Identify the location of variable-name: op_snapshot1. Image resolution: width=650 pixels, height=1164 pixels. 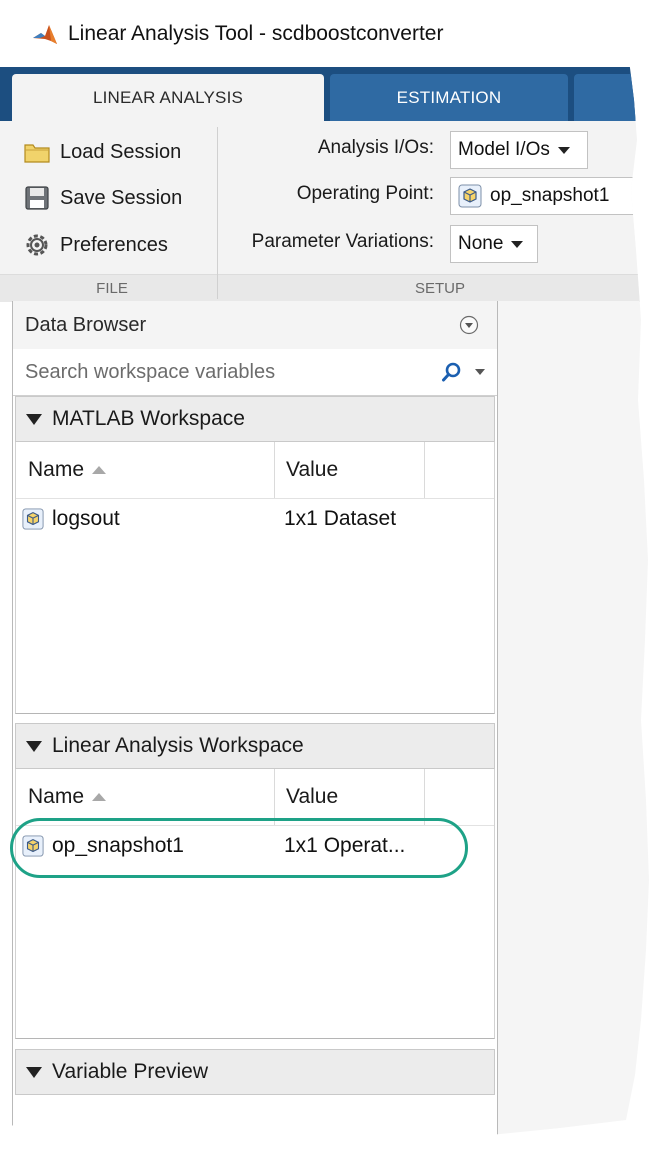
(118, 845).